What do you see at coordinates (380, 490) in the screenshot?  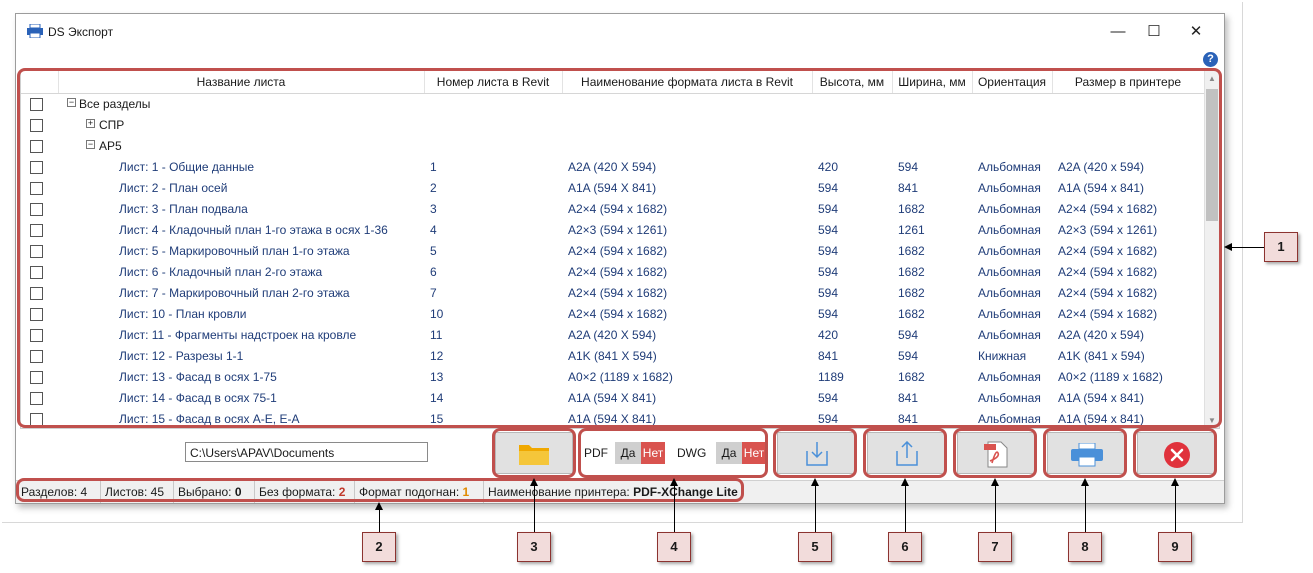 I see `highlight-statusbar` at bounding box center [380, 490].